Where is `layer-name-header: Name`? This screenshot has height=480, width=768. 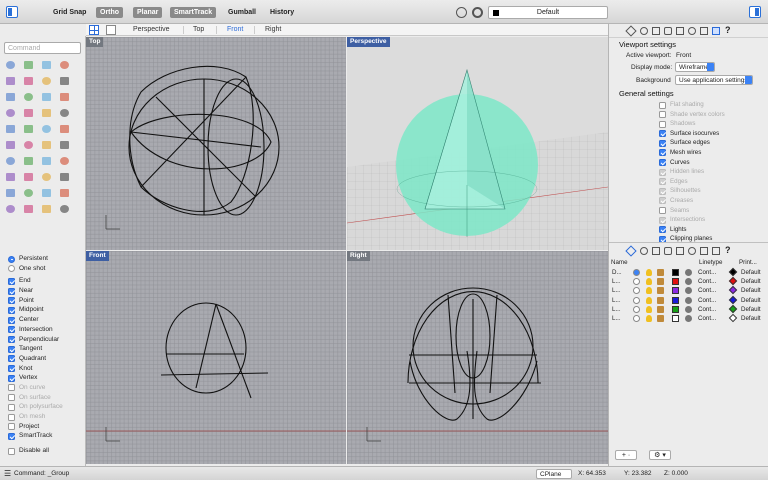 layer-name-header: Name is located at coordinates (619, 263).